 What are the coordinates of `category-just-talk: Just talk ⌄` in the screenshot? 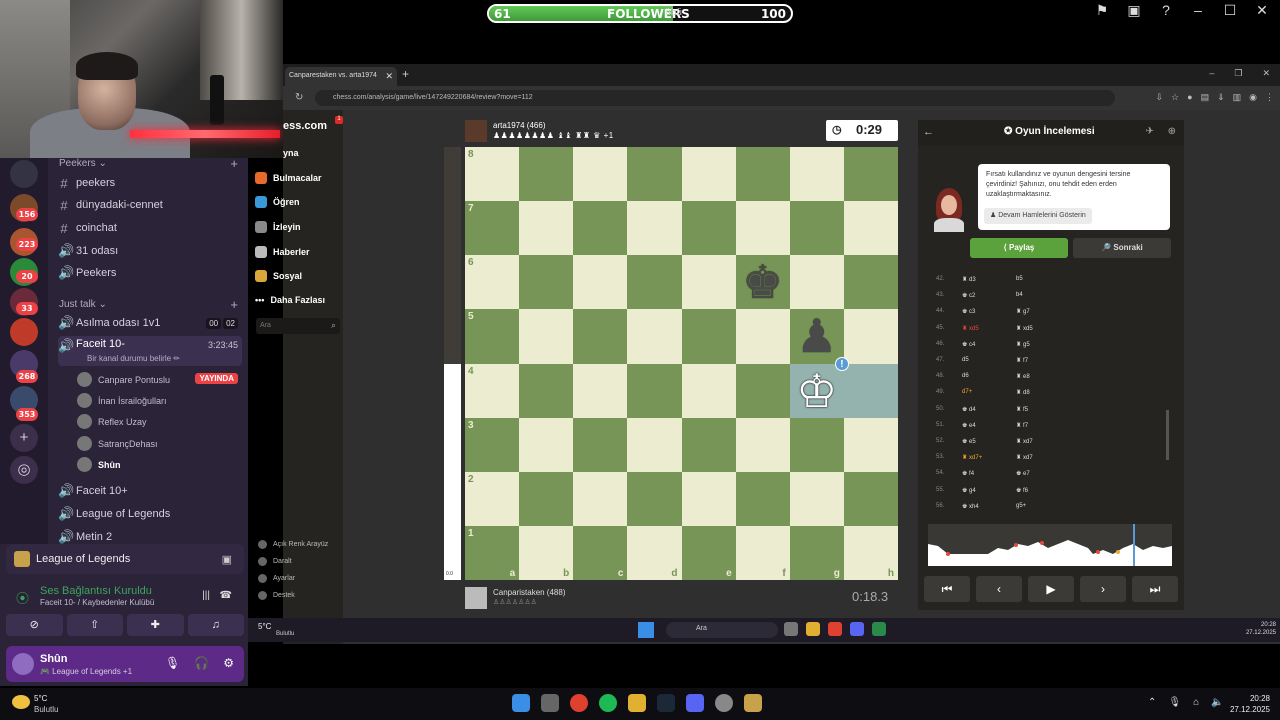 It's located at (83, 304).